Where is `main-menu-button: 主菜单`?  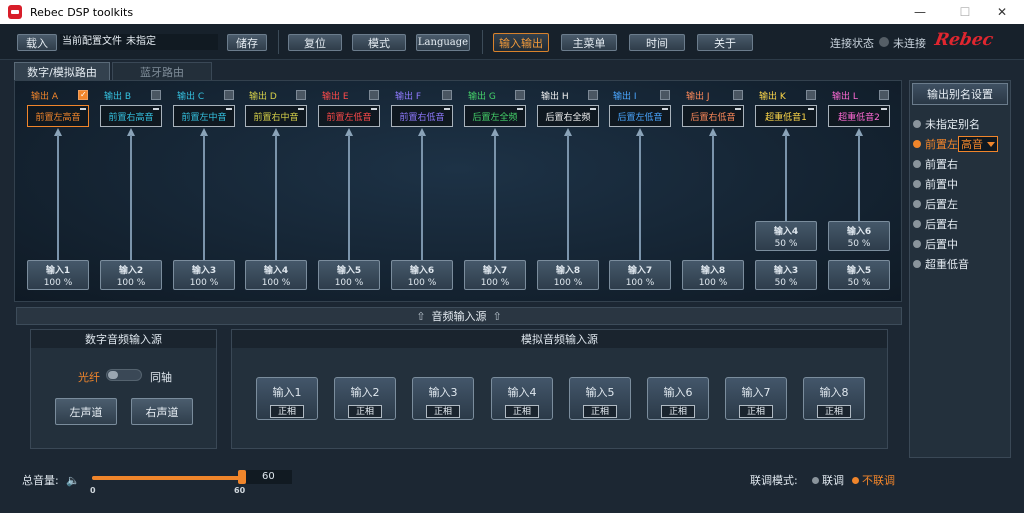
main-menu-button: 主菜单 is located at coordinates (589, 42).